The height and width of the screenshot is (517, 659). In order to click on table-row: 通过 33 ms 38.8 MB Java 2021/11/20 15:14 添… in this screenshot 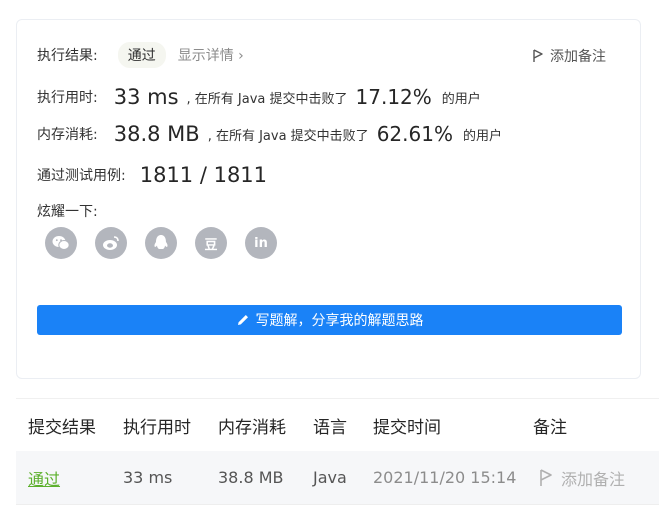, I will do `click(337, 478)`.